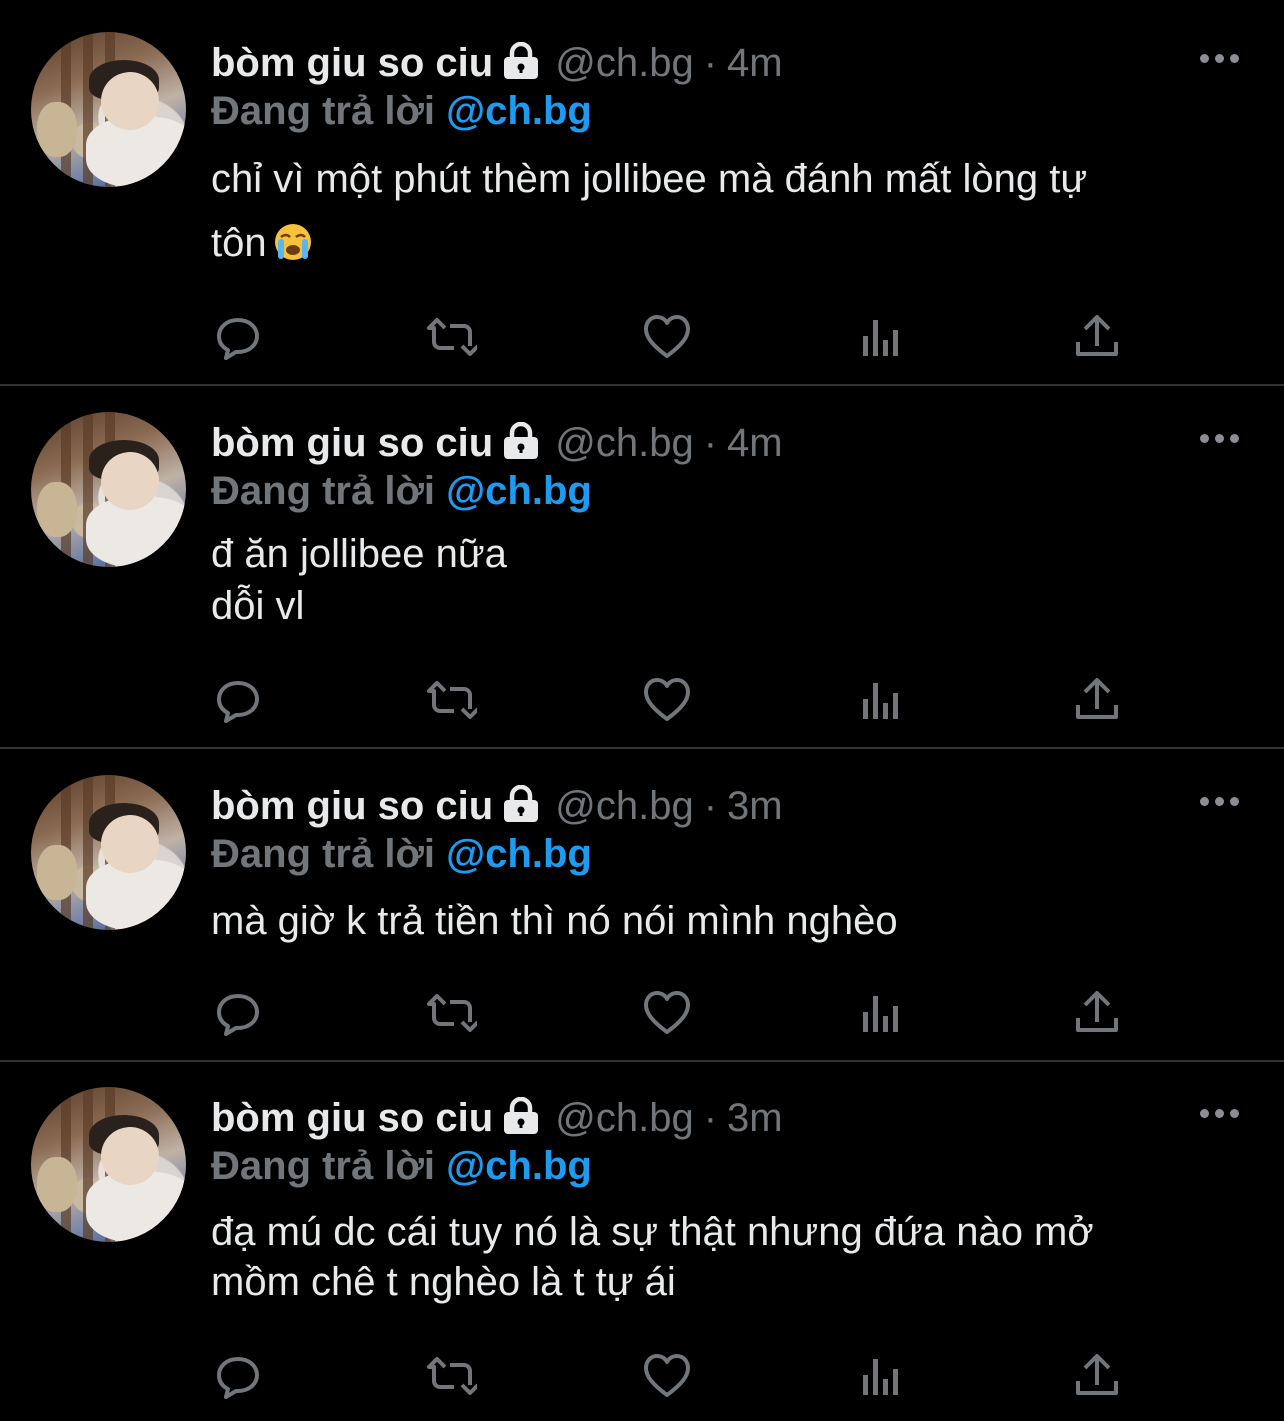 This screenshot has width=1284, height=1421. I want to click on loudly-crying-face-icon, so click(293, 249).